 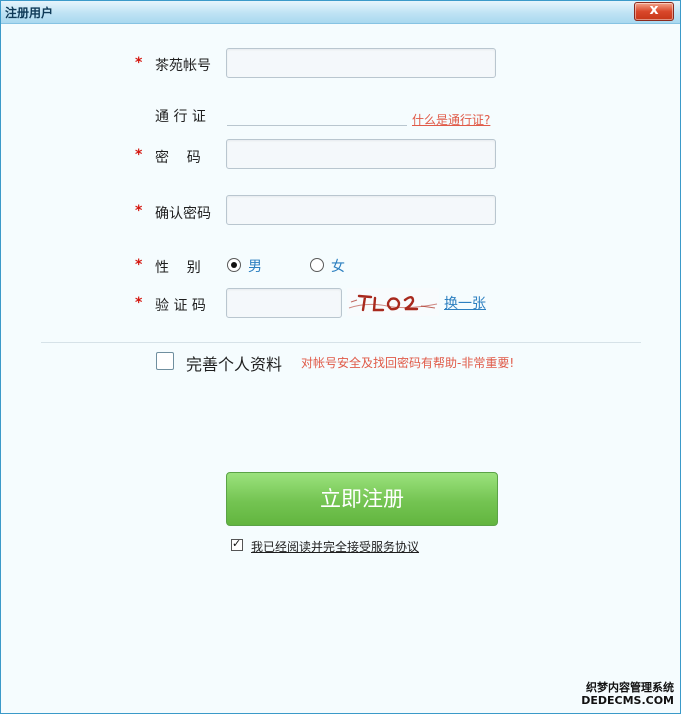 What do you see at coordinates (139, 265) in the screenshot?
I see `required-mark-gender: *` at bounding box center [139, 265].